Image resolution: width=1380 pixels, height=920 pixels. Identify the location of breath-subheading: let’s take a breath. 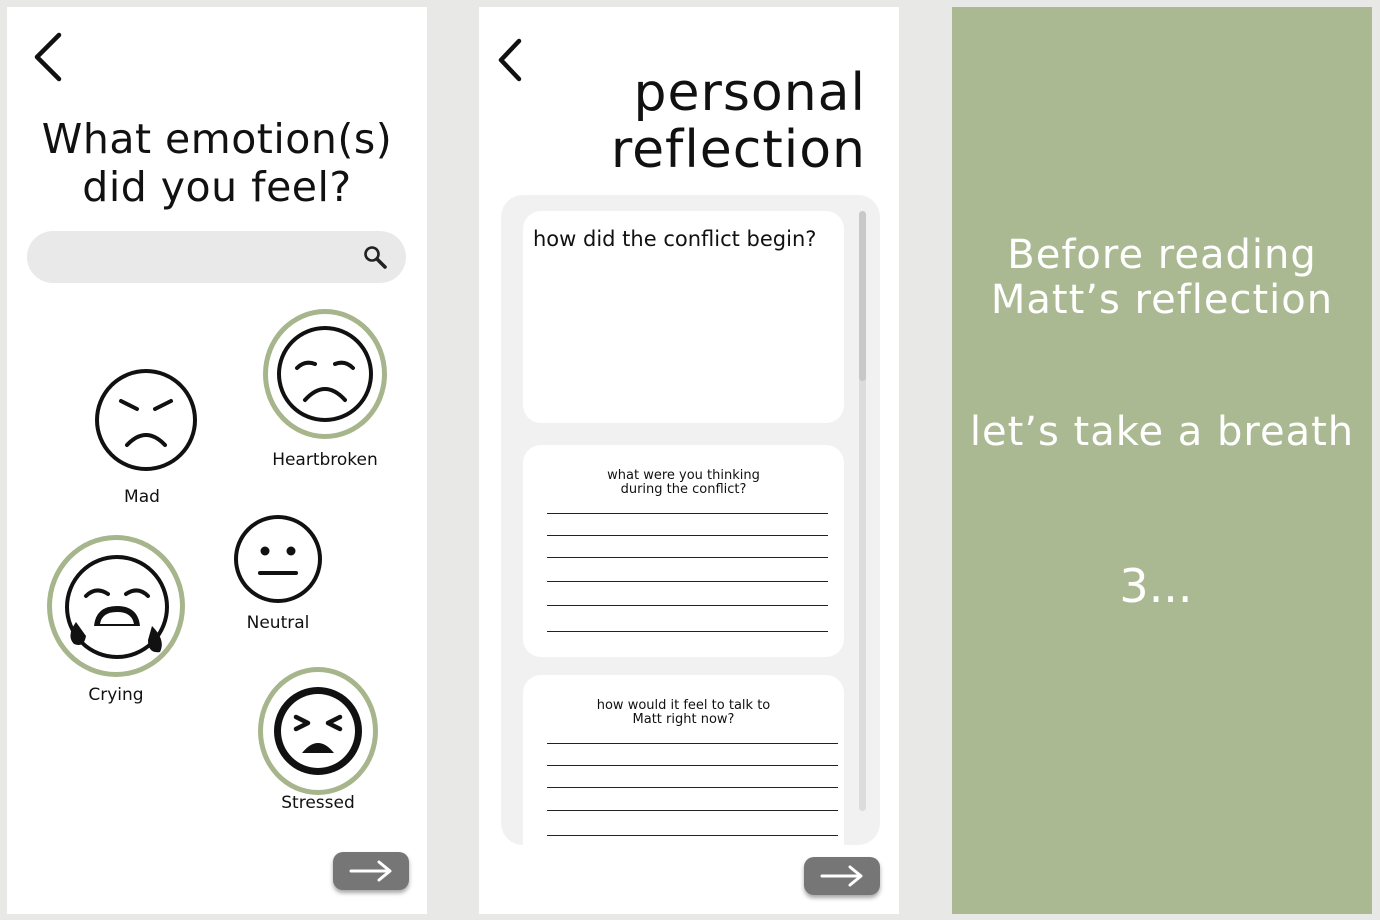
(1162, 432).